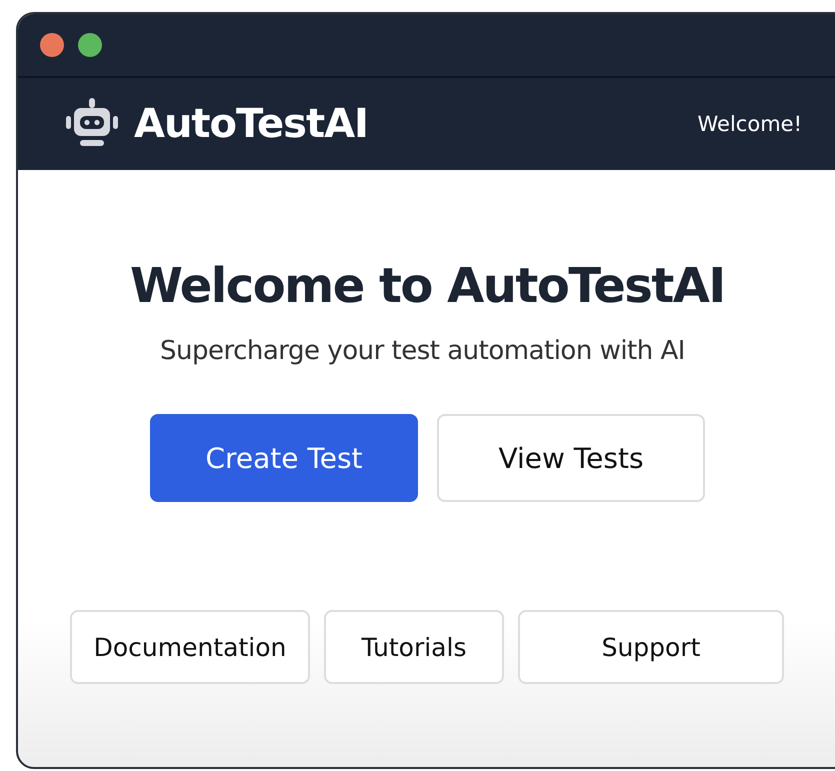 The width and height of the screenshot is (835, 771). I want to click on action-button: Create Test, so click(284, 458).